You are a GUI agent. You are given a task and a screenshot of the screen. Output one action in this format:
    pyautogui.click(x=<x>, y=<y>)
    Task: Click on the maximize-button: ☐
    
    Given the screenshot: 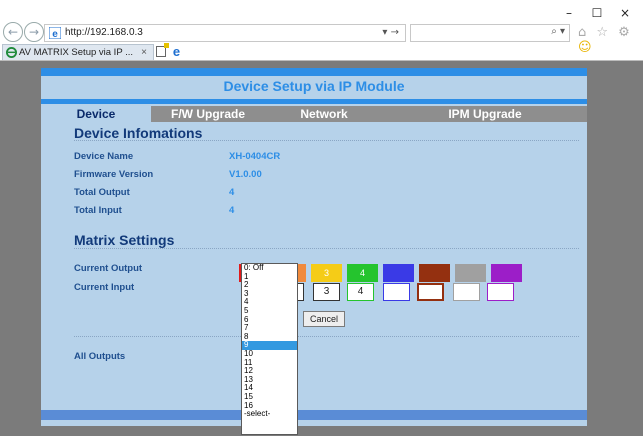 What is the action you would take?
    pyautogui.click(x=597, y=13)
    